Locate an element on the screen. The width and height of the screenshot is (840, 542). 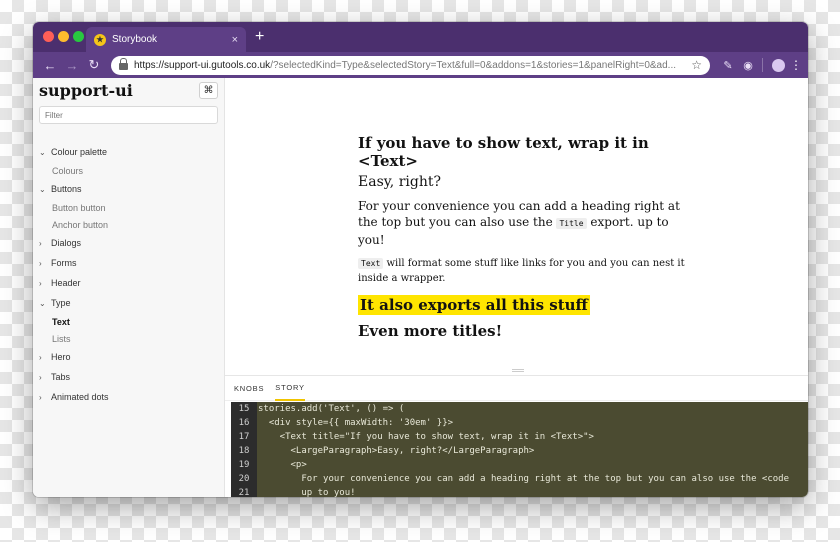
sidebar-header: support-ui ⌘ is located at coordinates (128, 90).